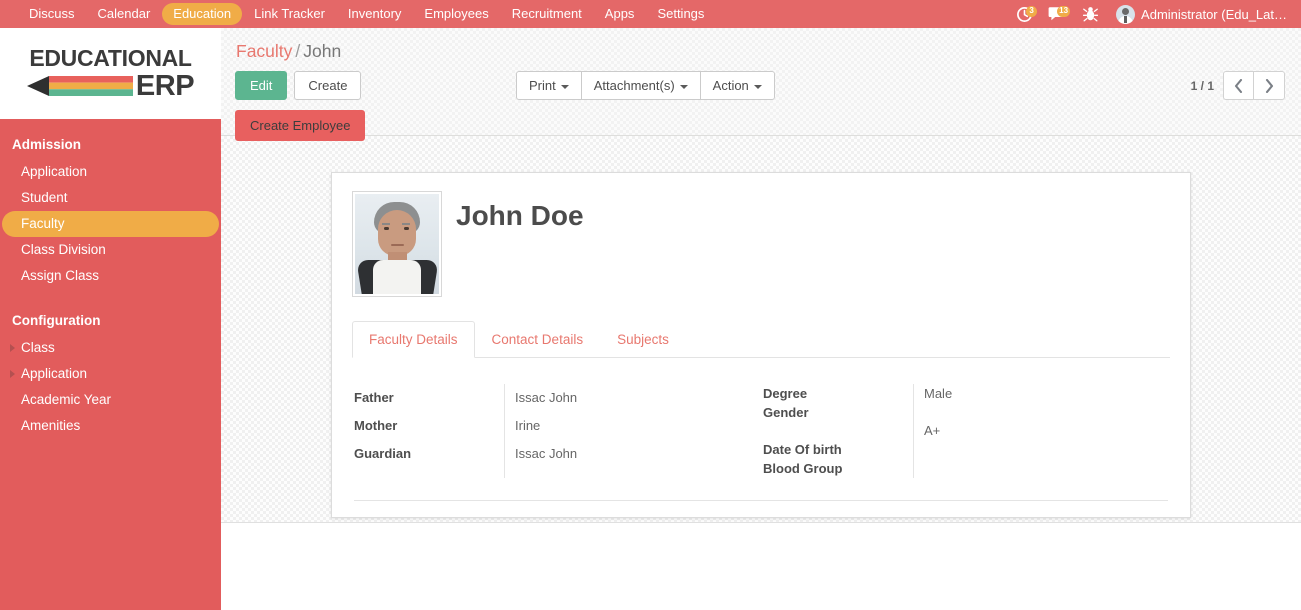  Describe the element at coordinates (110, 58) in the screenshot. I see `logo-text-educational: EDUCATIONAL` at that location.